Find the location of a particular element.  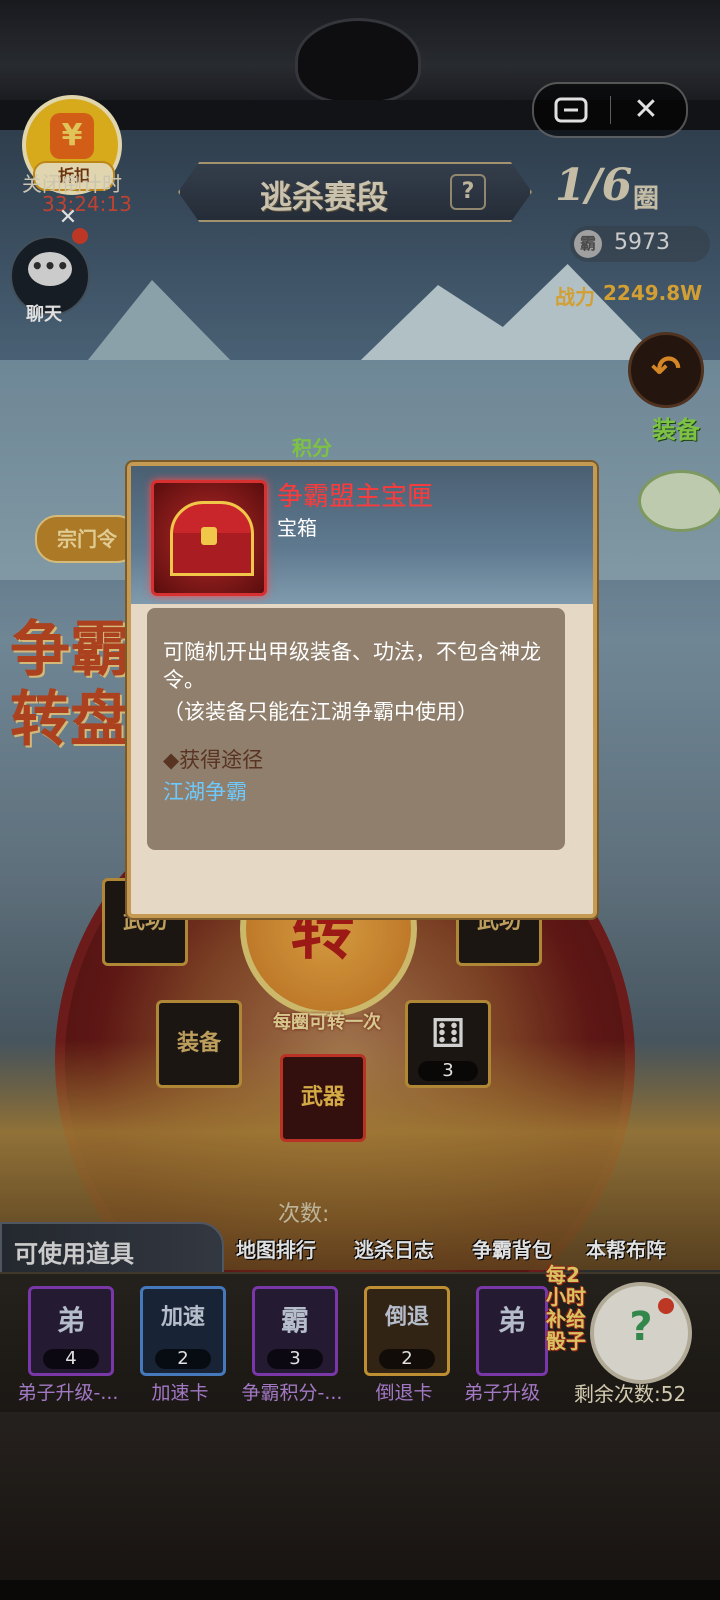

source-heading: ◆获得途径 is located at coordinates (213, 760).